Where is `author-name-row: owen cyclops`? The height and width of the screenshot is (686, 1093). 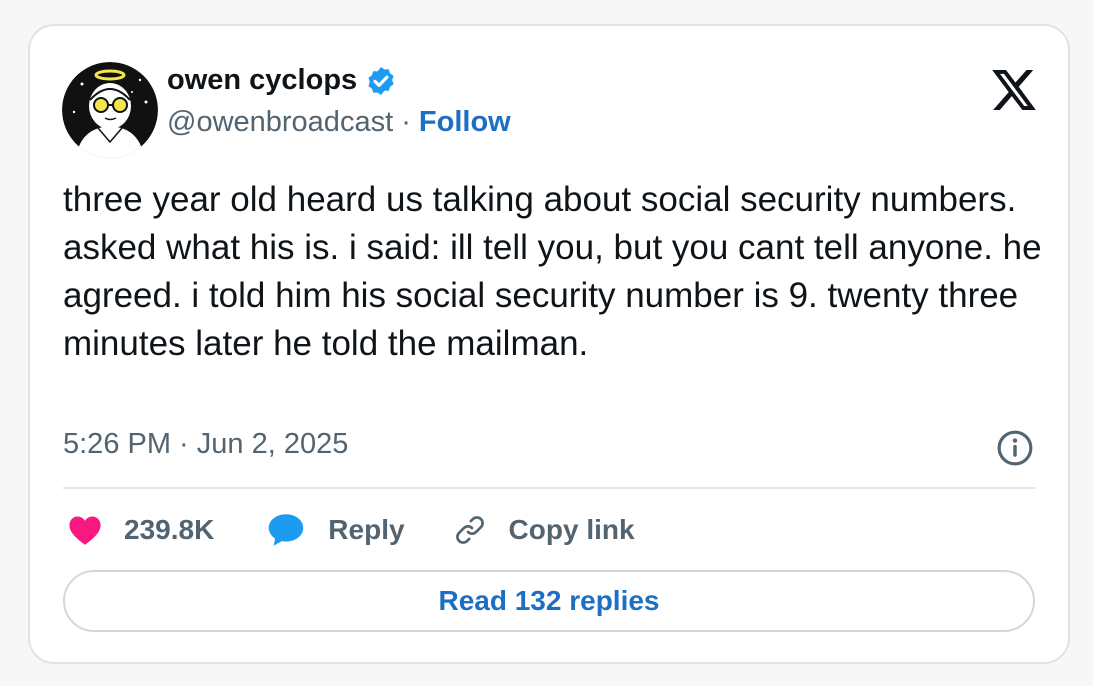
author-name-row: owen cyclops is located at coordinates (282, 80).